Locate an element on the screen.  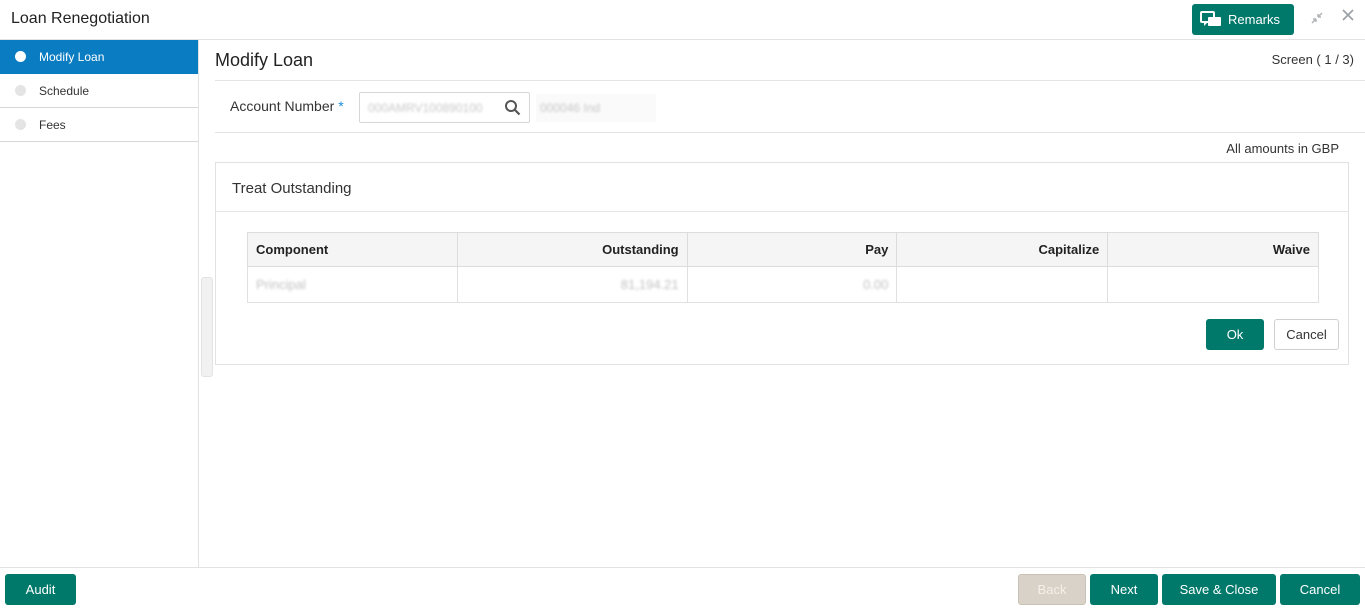
screen-indicator: Screen ( 1 / 3) is located at coordinates (1312, 59).